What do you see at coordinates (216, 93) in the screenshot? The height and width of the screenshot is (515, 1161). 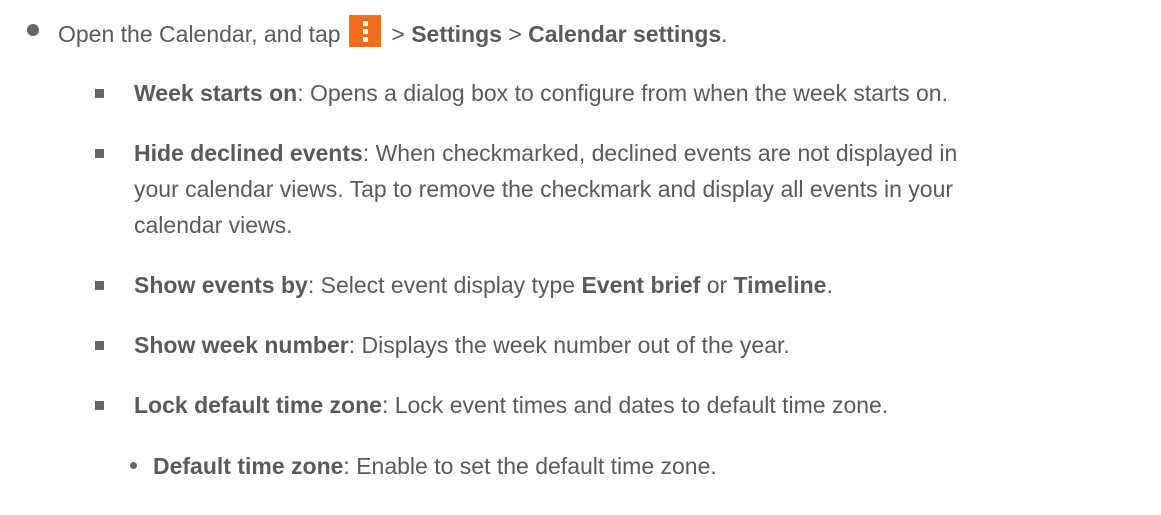 I see `item-term: Week starts on` at bounding box center [216, 93].